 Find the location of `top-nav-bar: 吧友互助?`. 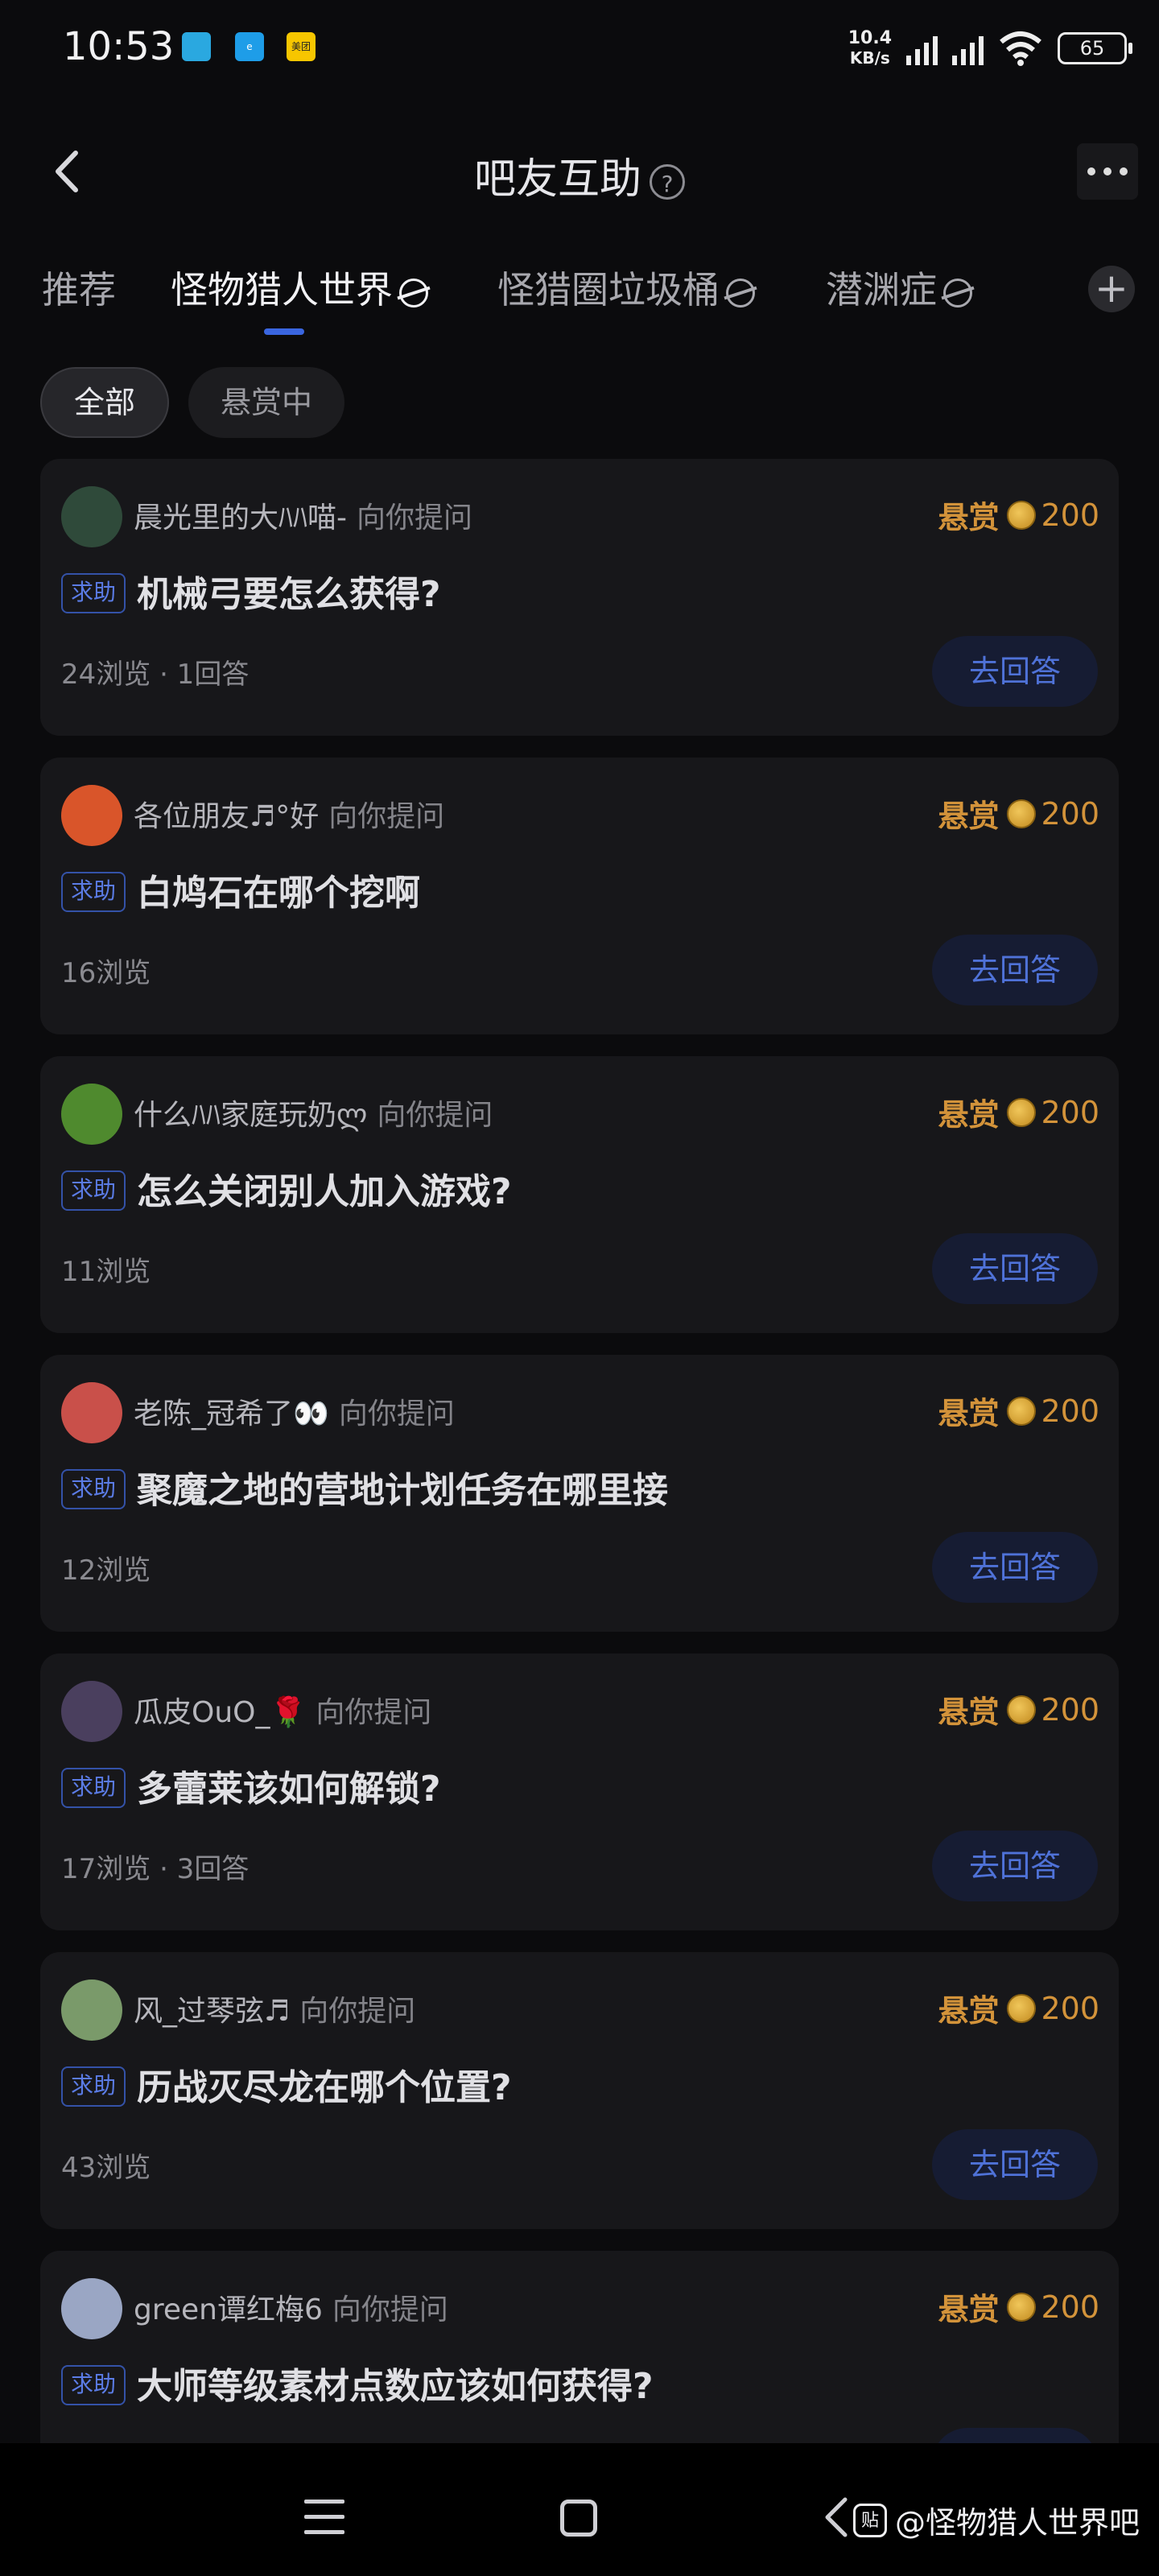

top-nav-bar: 吧友互助? is located at coordinates (579, 173).